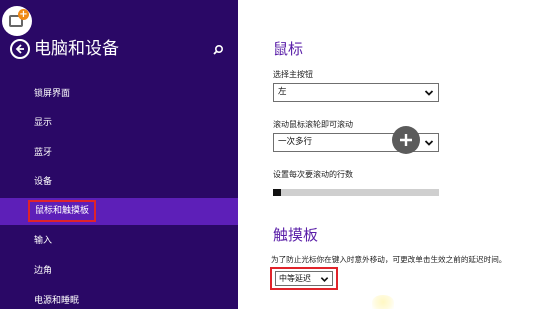 This screenshot has width=554, height=309. Describe the element at coordinates (356, 192) in the screenshot. I see `scroll-lines-slider` at that location.